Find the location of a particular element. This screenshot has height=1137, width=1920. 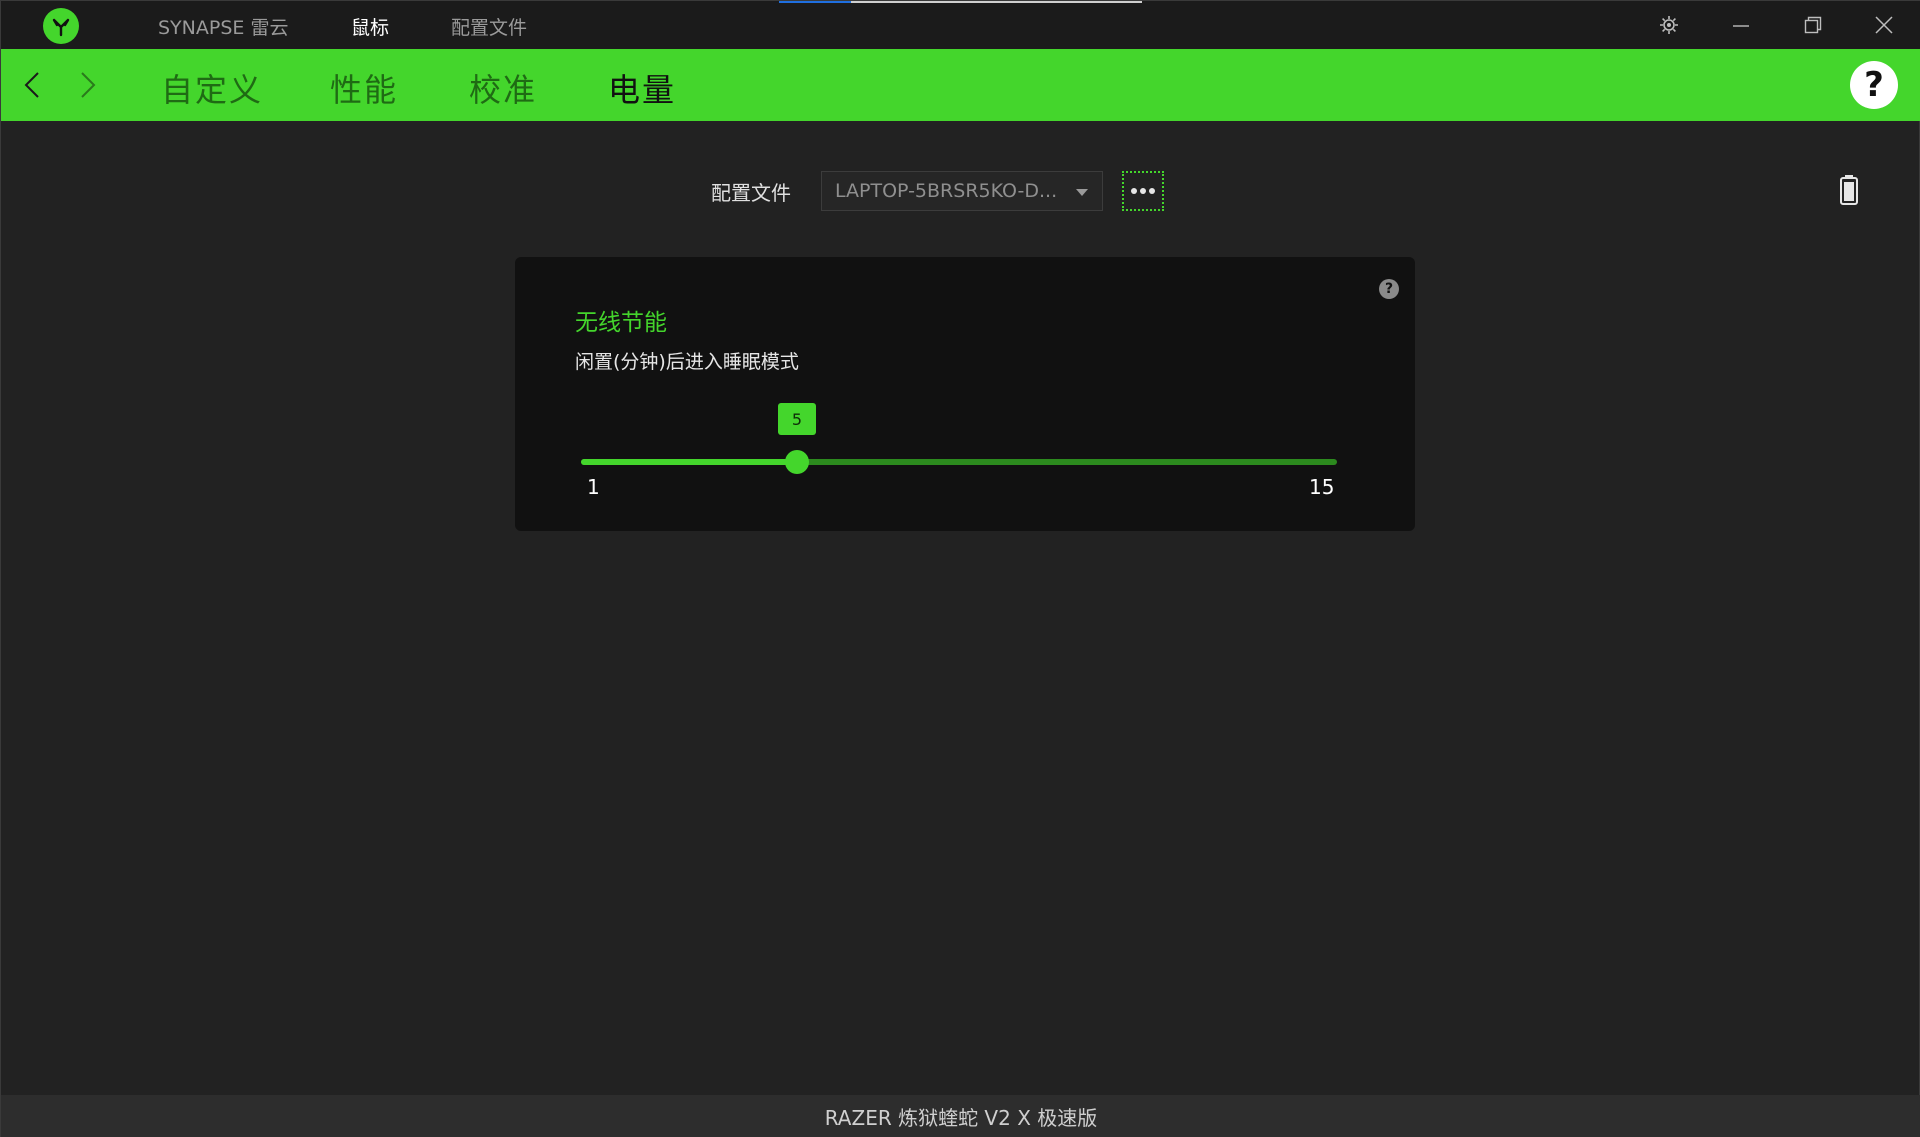

gear-icon is located at coordinates (1669, 25).